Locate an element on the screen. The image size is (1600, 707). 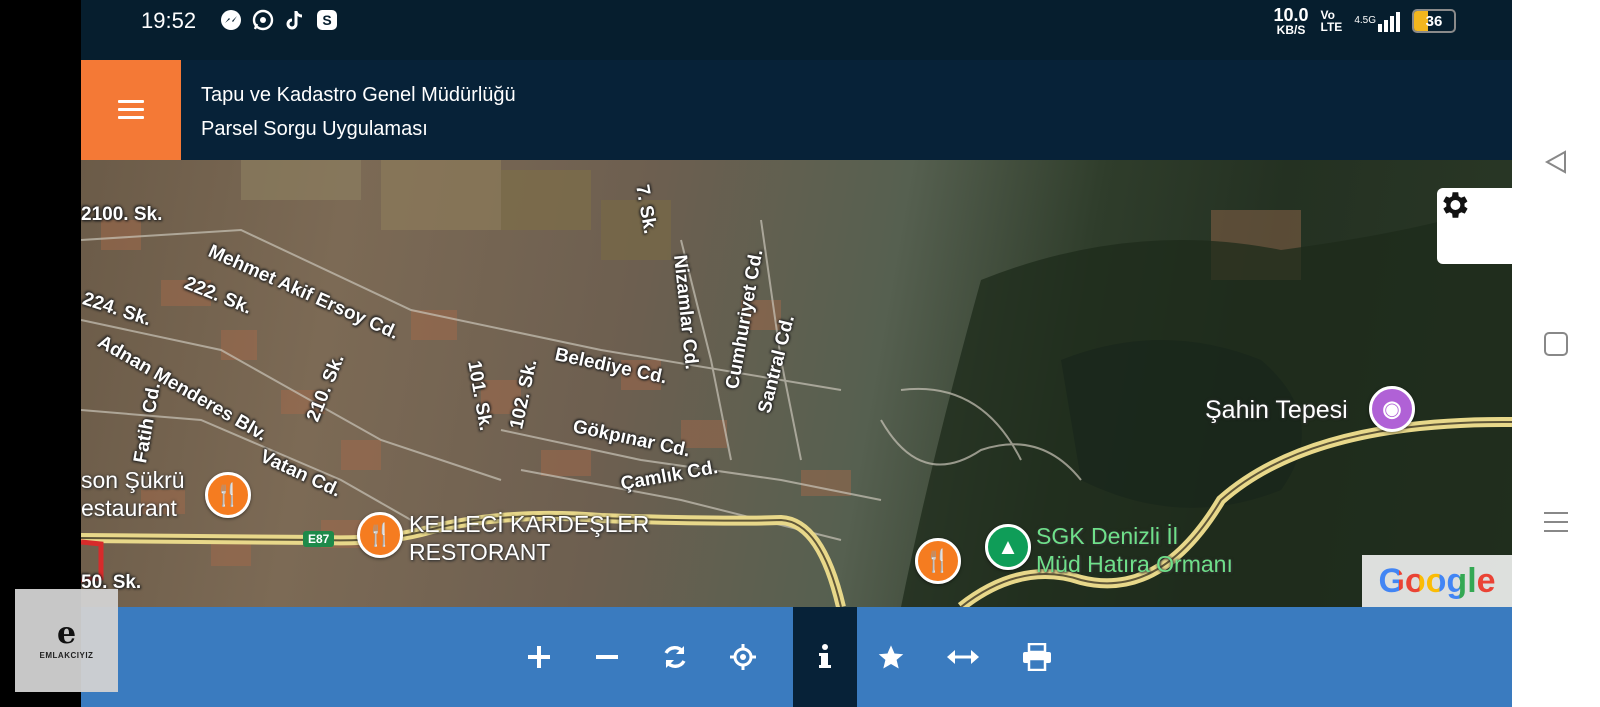
print-icon is located at coordinates (1037, 657).